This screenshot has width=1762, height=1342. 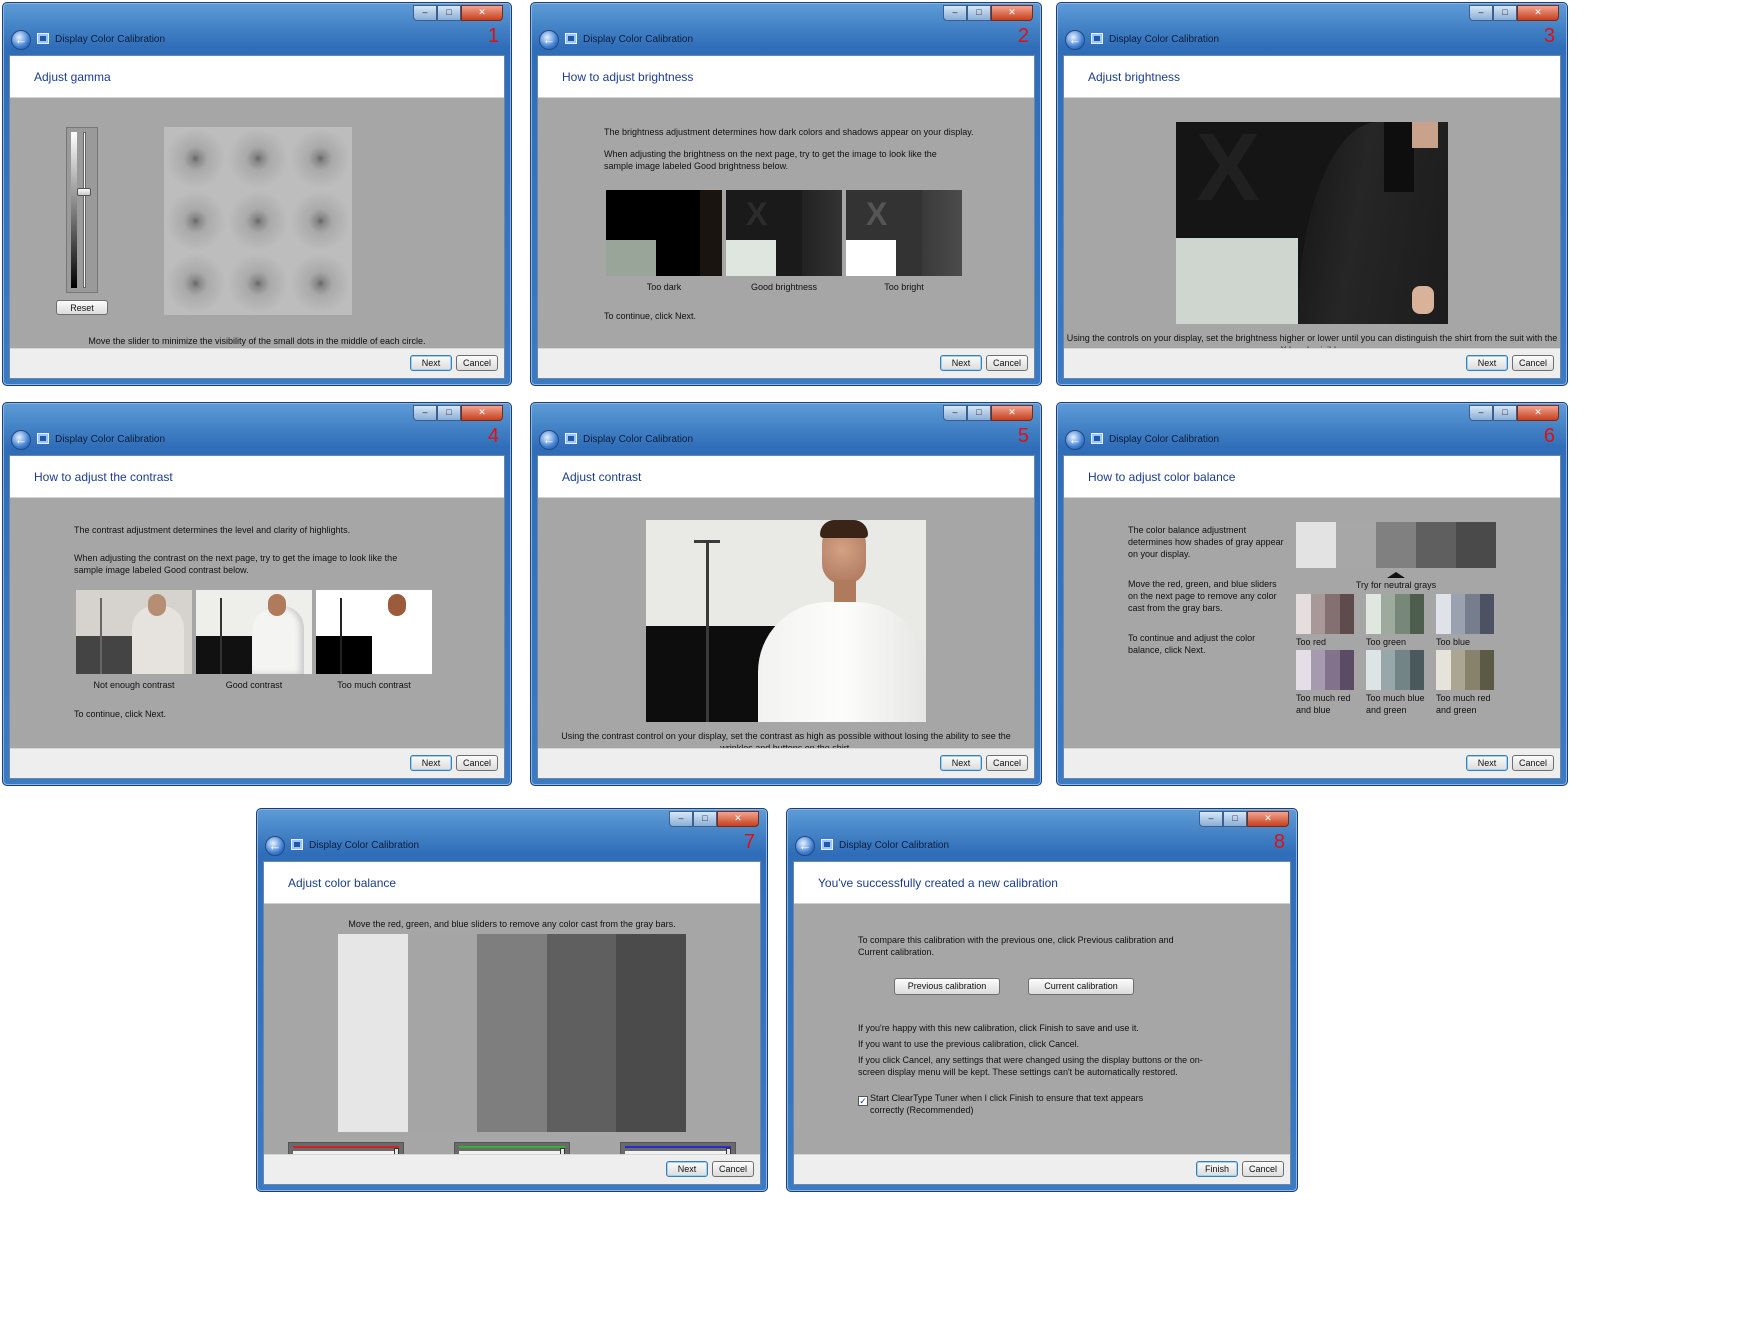 What do you see at coordinates (1325, 670) in the screenshot?
I see `swatch-too-much-red-and-blue` at bounding box center [1325, 670].